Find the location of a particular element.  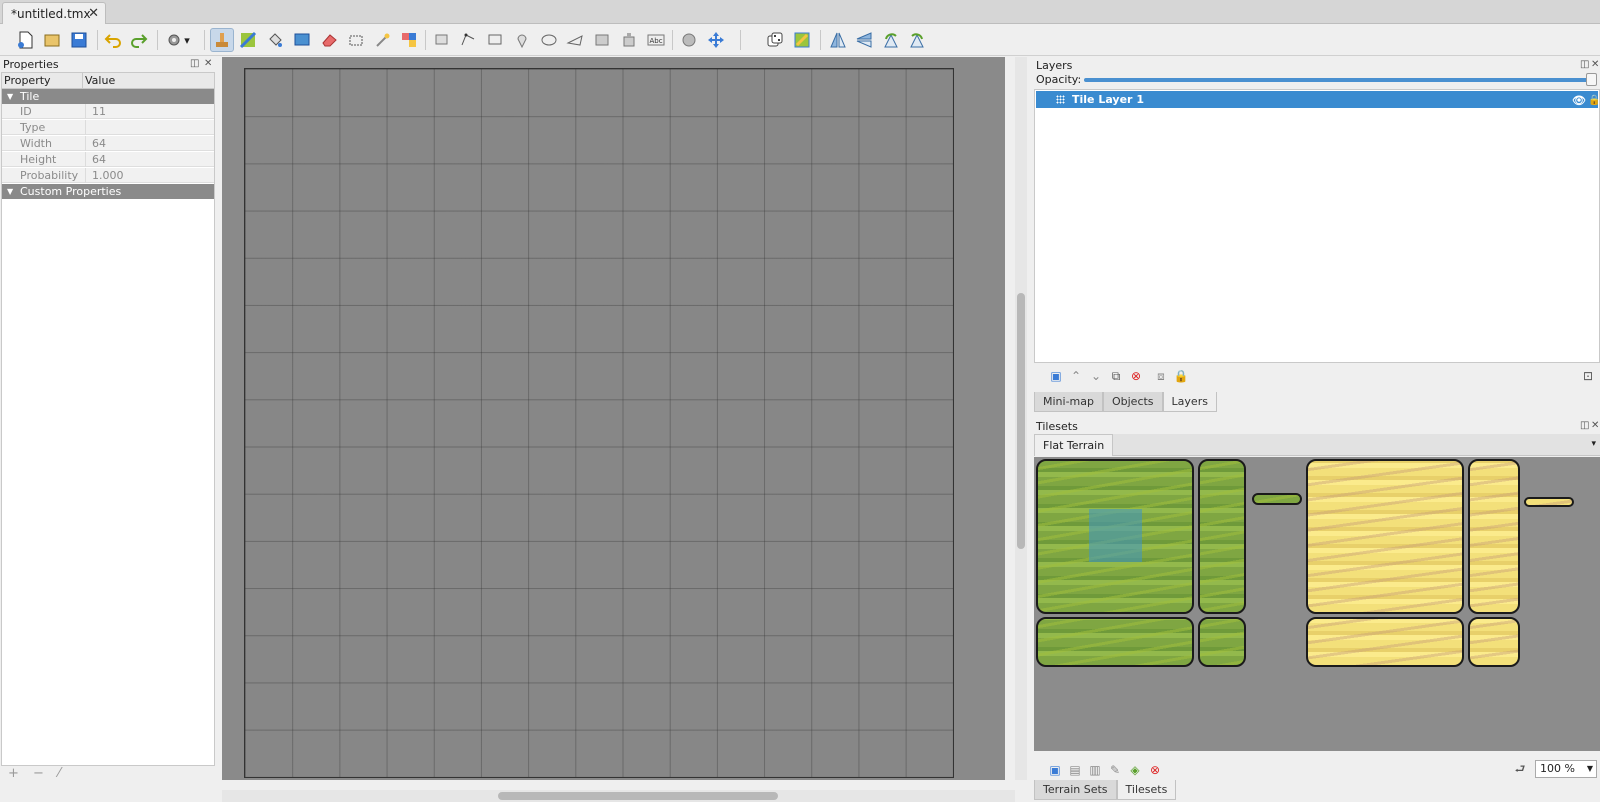

flip-vertical-icon is located at coordinates (864, 40).